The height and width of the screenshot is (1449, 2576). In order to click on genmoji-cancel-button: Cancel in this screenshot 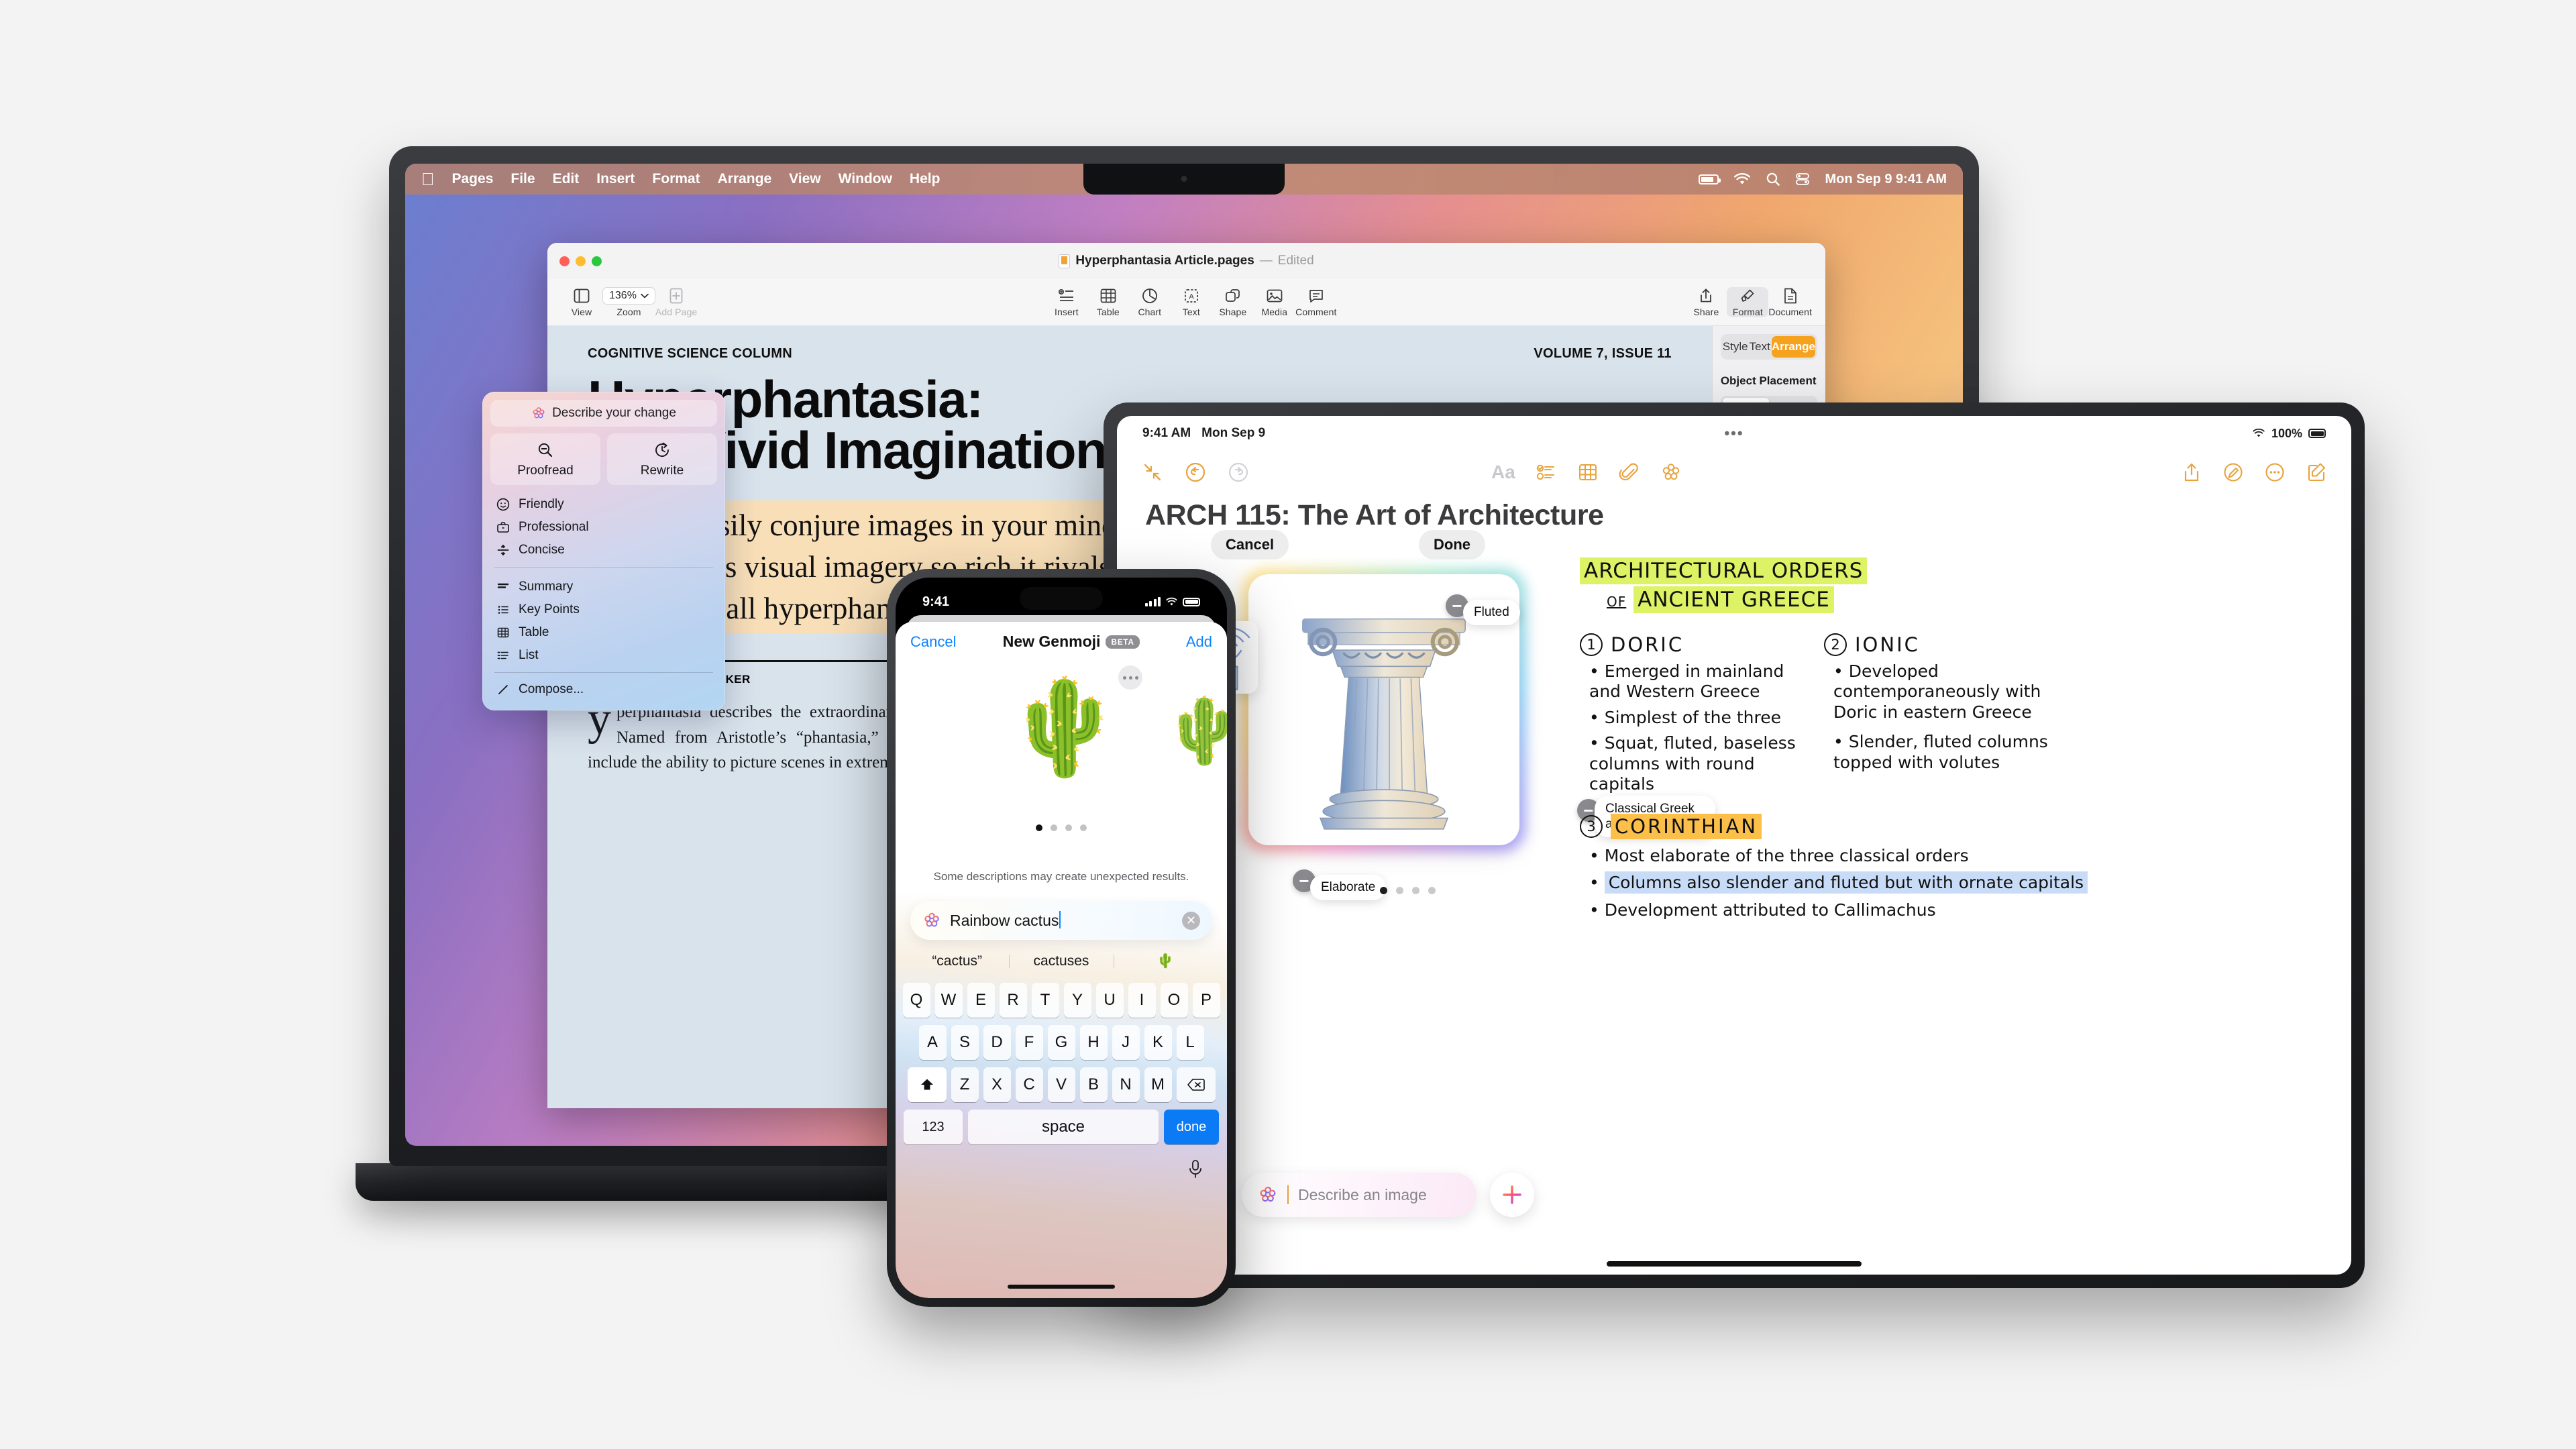, I will do `click(933, 642)`.